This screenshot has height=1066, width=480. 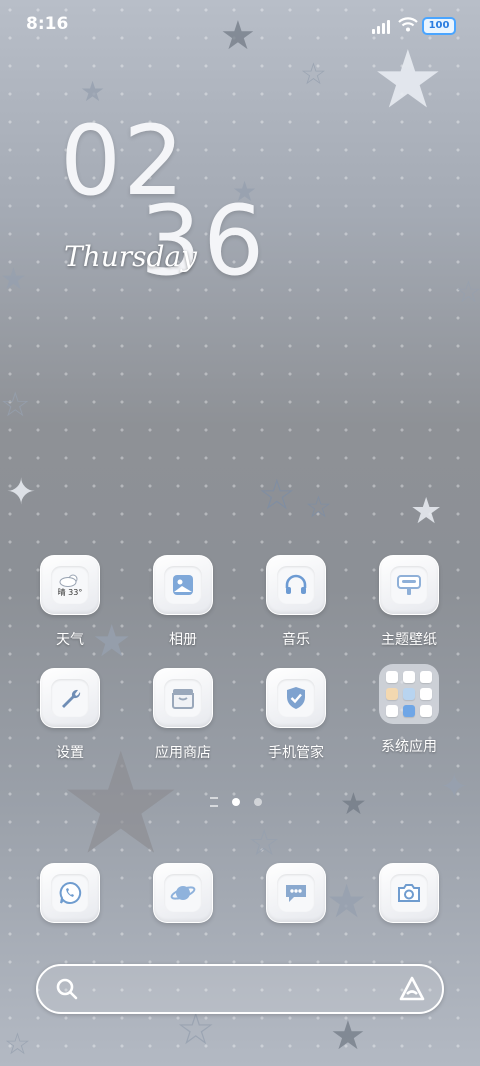 I want to click on security-icon, so click(x=296, y=698).